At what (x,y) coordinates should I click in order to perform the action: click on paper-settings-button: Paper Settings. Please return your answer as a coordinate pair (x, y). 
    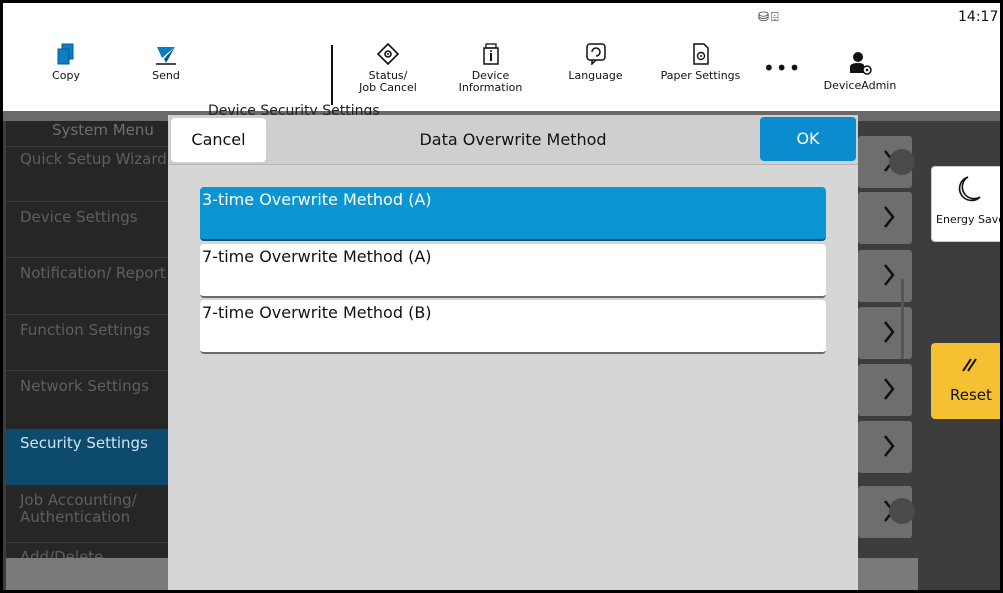
    Looking at the image, I should click on (700, 62).